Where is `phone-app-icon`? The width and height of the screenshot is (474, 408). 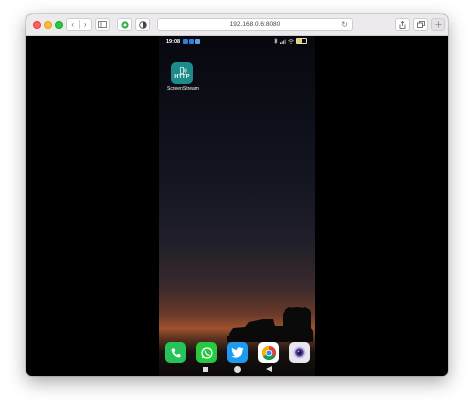 phone-app-icon is located at coordinates (175, 352).